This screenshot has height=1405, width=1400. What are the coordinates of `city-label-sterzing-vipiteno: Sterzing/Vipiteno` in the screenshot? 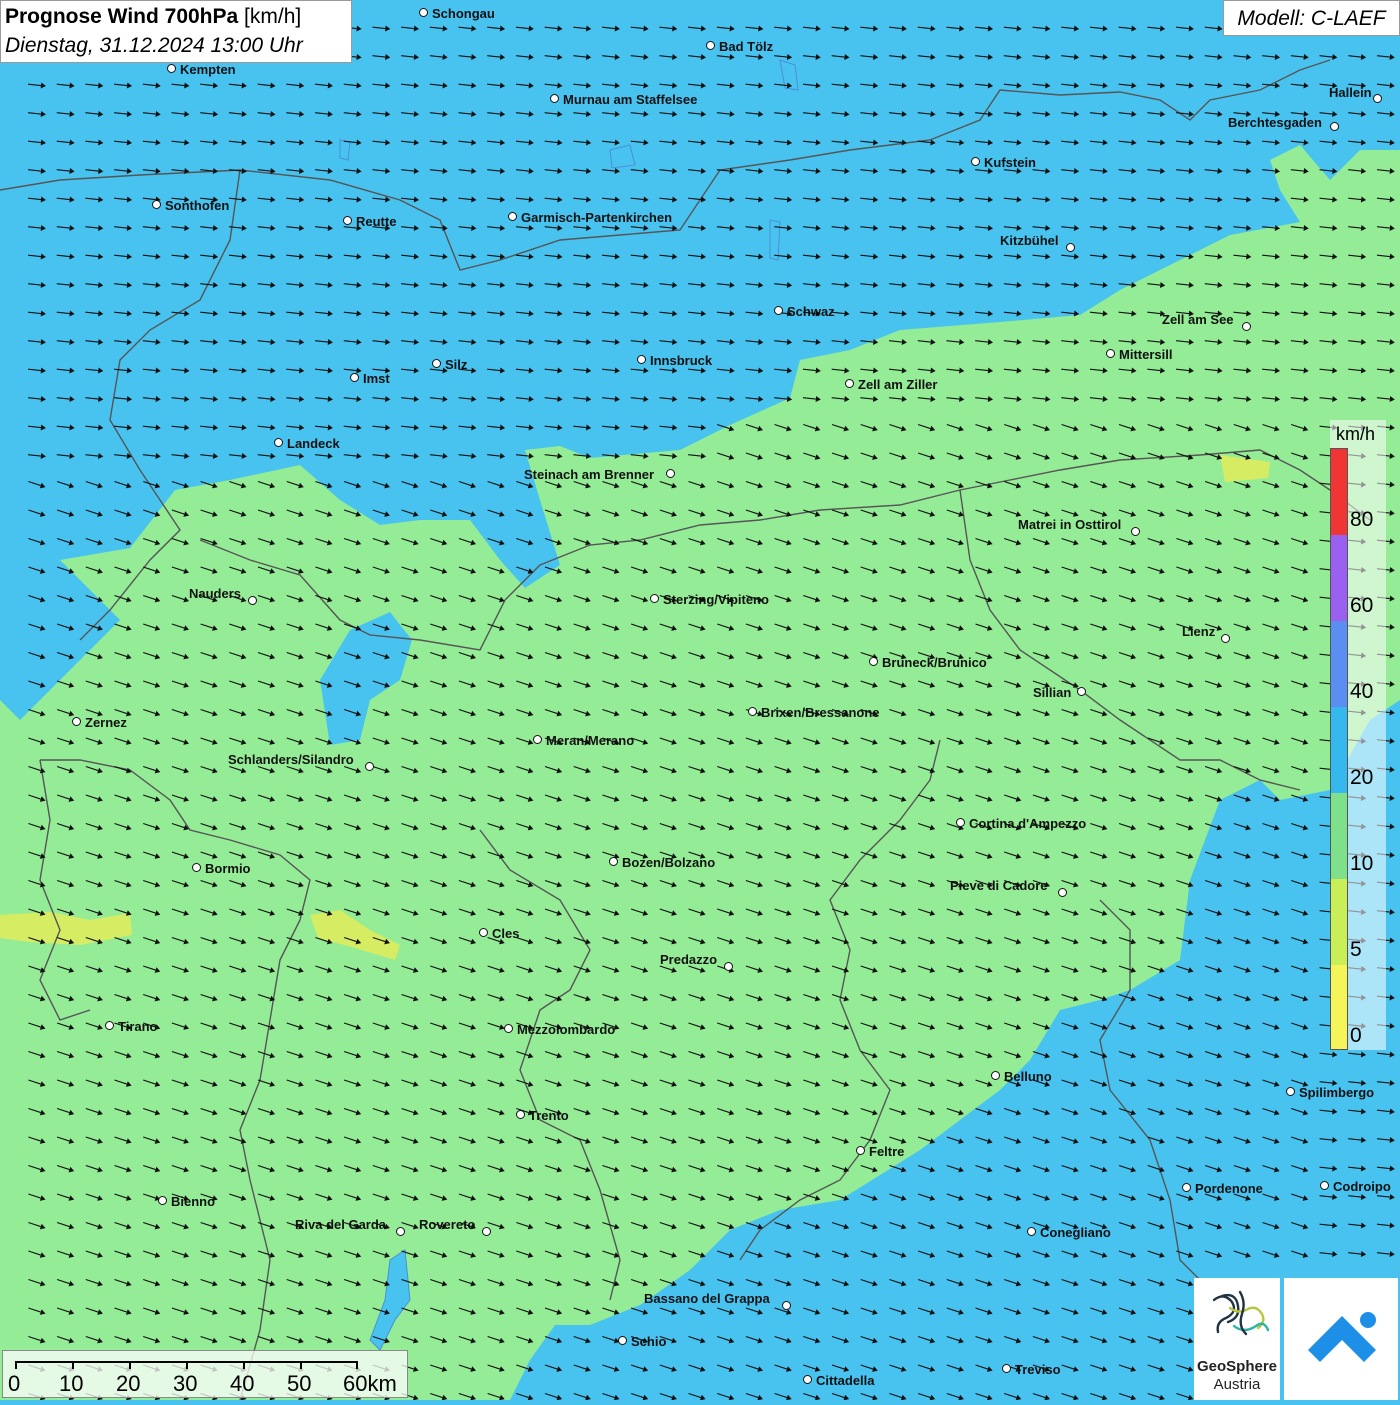 It's located at (716, 599).